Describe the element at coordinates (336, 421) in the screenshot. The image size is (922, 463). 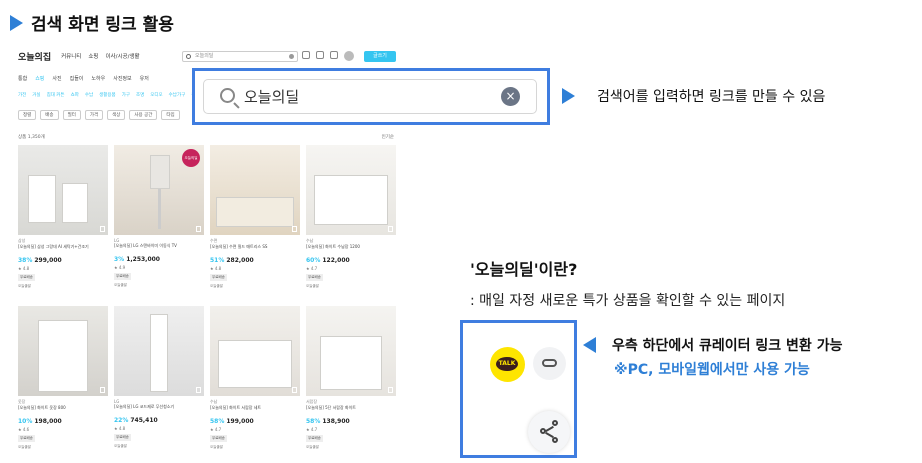
I see `price-value: 138,900` at that location.